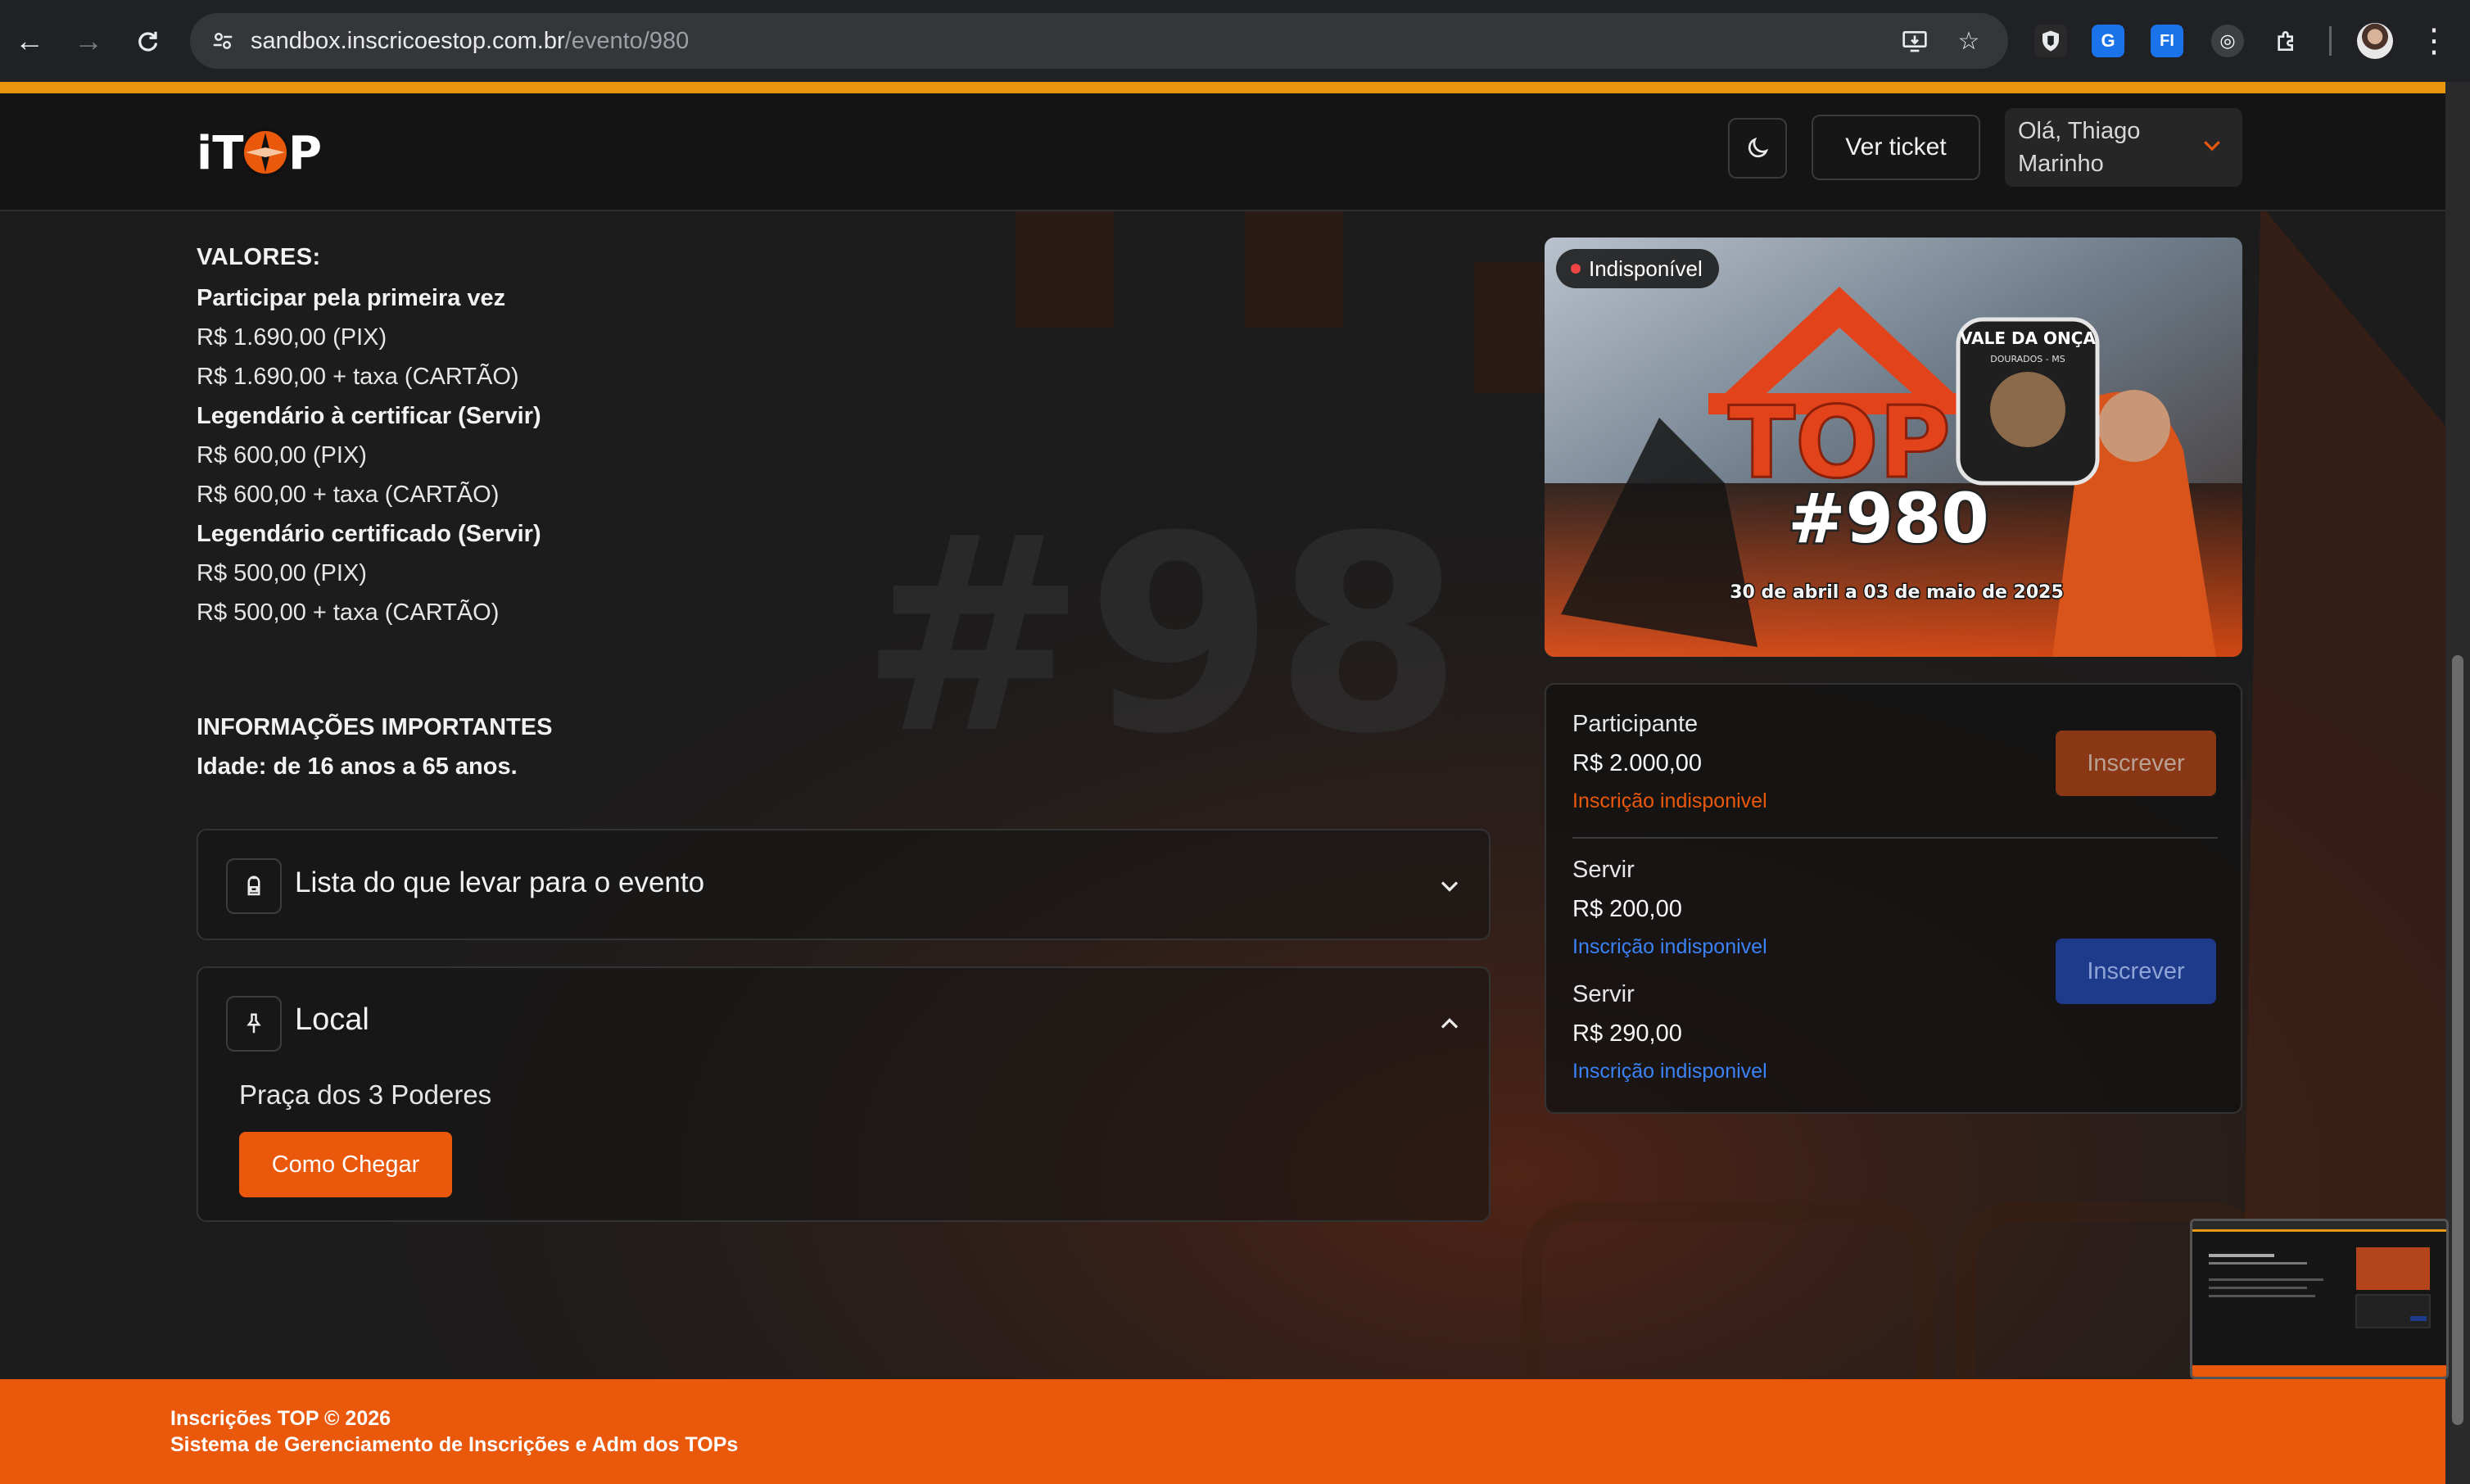 This screenshot has height=1484, width=2470. I want to click on como-chegar-button: Como Chegar, so click(345, 1164).